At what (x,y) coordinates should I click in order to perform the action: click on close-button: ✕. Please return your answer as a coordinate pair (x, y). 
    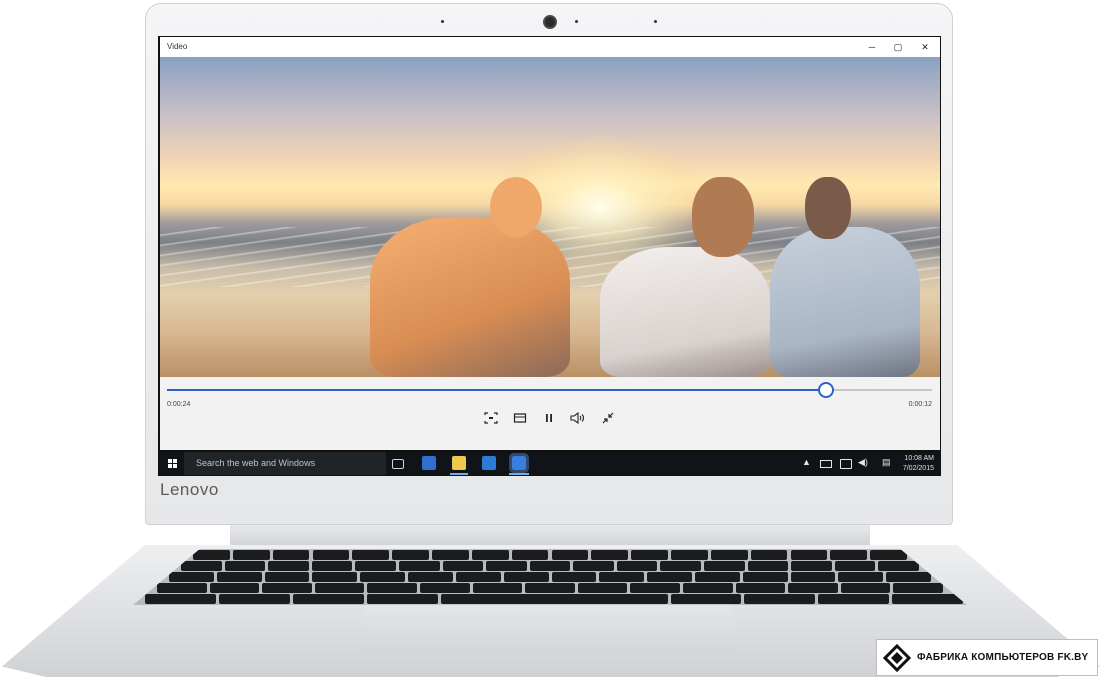
    Looking at the image, I should click on (925, 47).